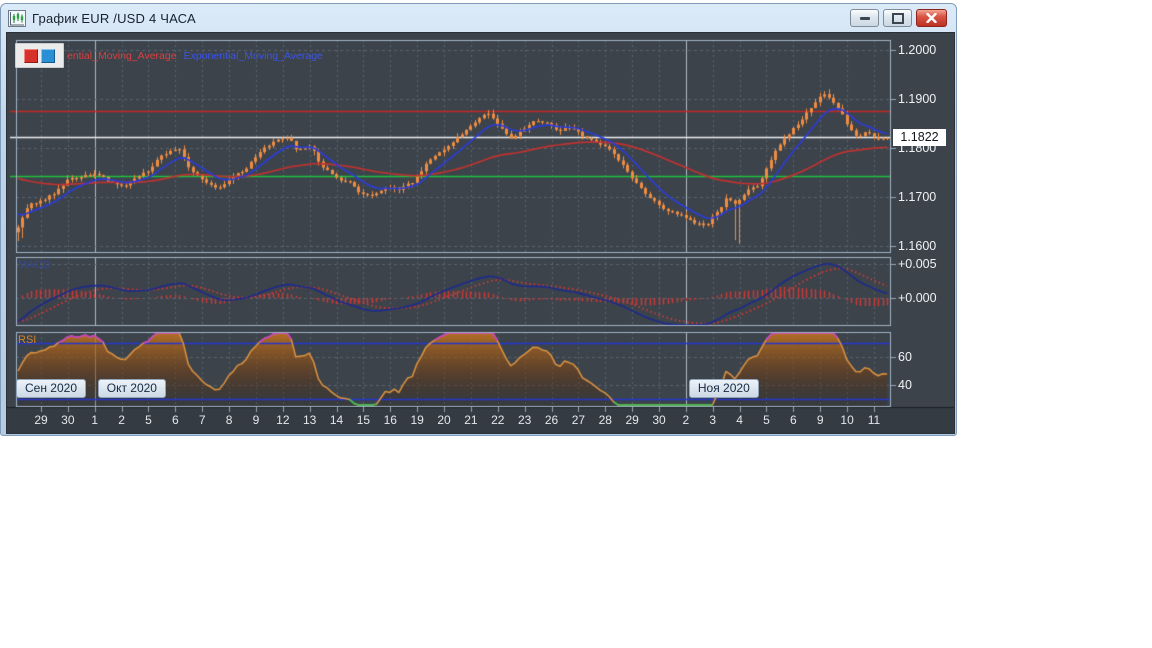 The image size is (1152, 648). I want to click on time-axis-label: 11, so click(874, 420).